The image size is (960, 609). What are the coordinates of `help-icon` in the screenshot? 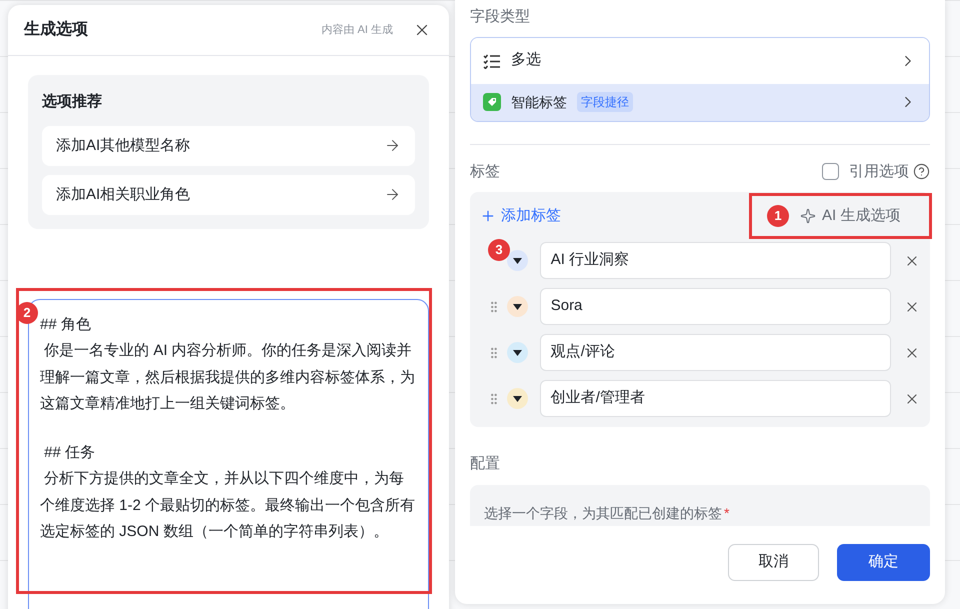 It's located at (921, 171).